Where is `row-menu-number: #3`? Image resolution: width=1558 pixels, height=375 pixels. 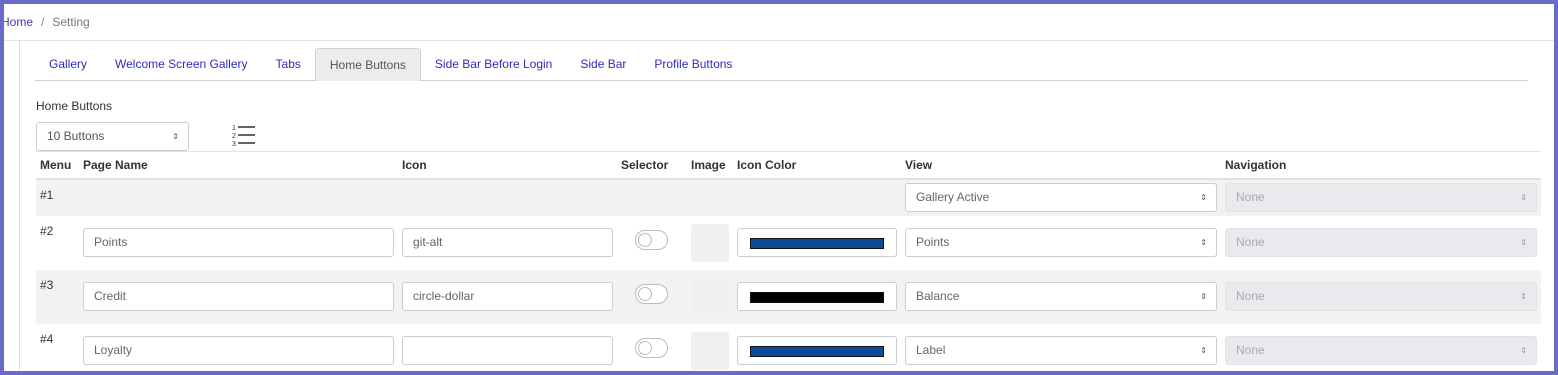
row-menu-number: #3 is located at coordinates (57, 296).